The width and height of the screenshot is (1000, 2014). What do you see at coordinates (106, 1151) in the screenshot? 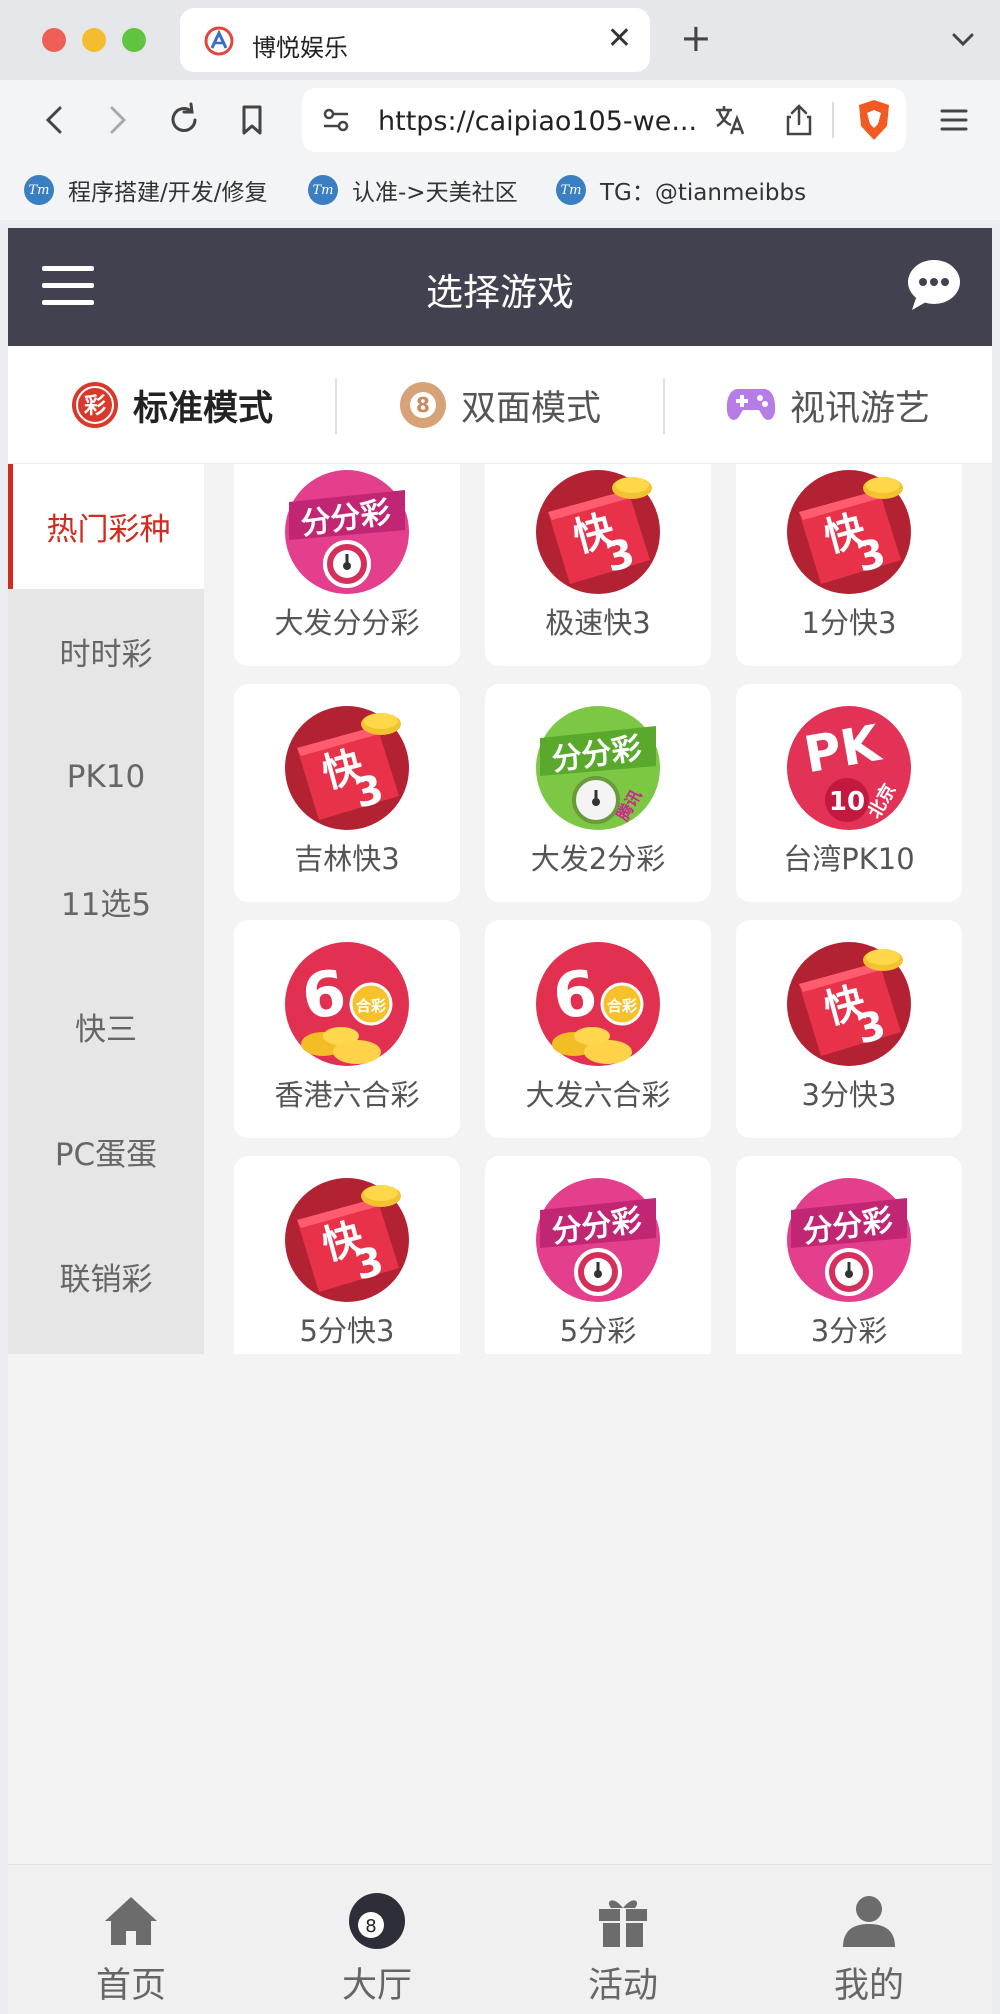
I see `sidebar-item-pcdandan: PC蛋蛋` at bounding box center [106, 1151].